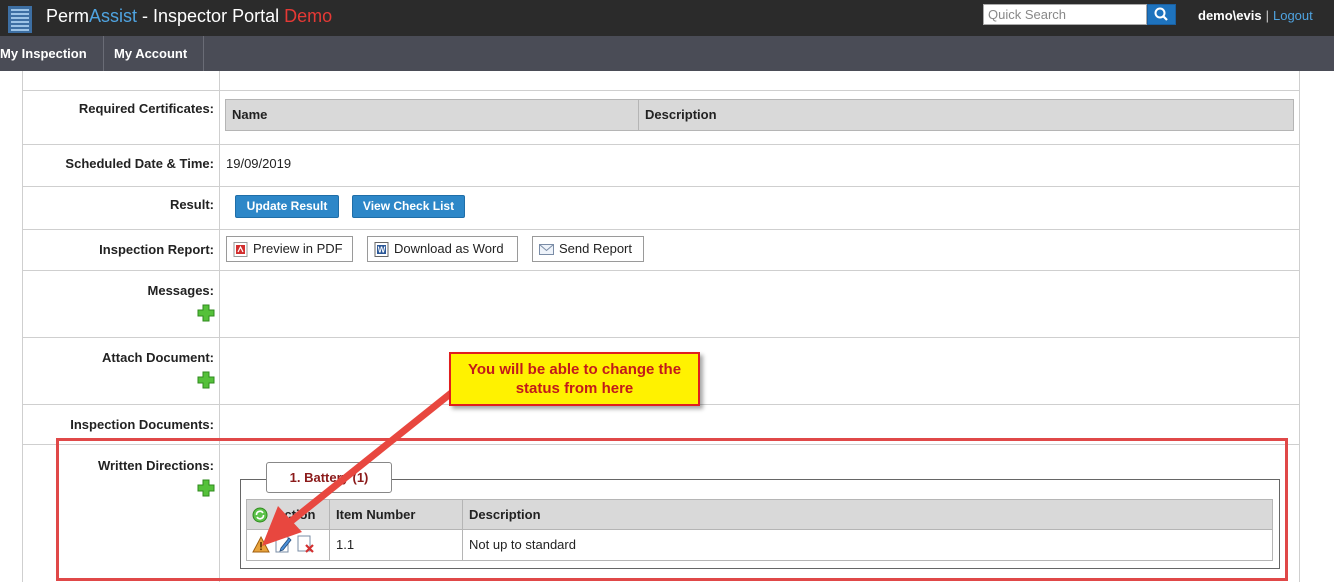 The width and height of the screenshot is (1334, 582). I want to click on app-title: PermAssist - Inspector Portal Demo, so click(189, 16).